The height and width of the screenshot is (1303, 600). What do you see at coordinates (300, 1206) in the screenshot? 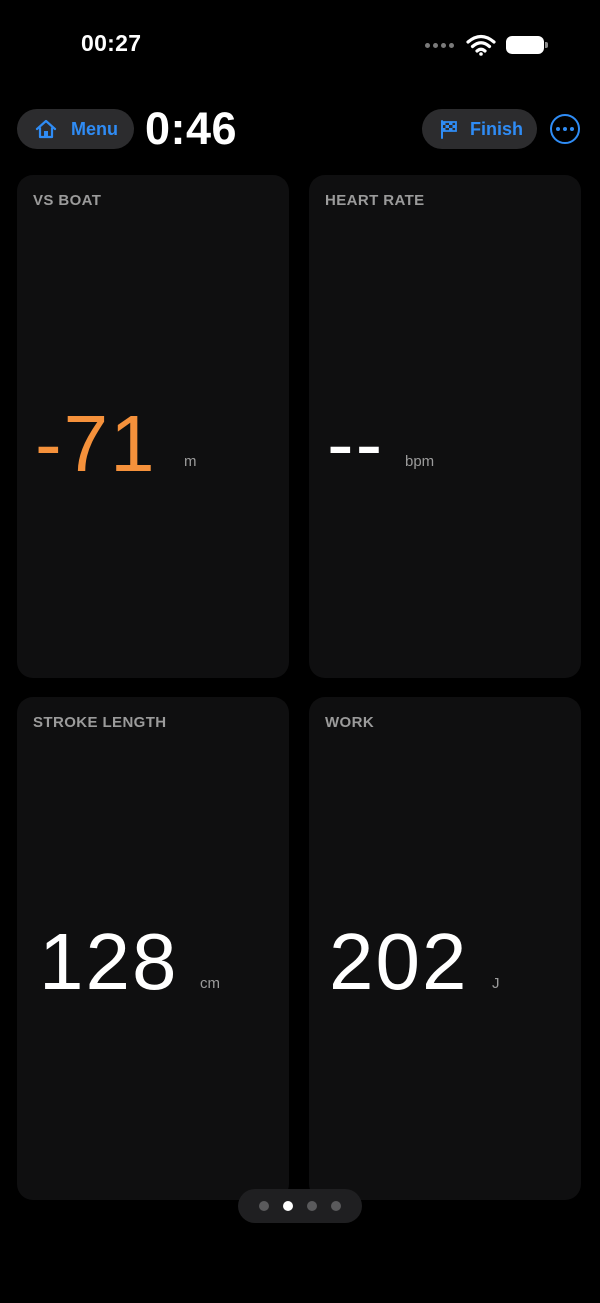
I see `page-indicator` at bounding box center [300, 1206].